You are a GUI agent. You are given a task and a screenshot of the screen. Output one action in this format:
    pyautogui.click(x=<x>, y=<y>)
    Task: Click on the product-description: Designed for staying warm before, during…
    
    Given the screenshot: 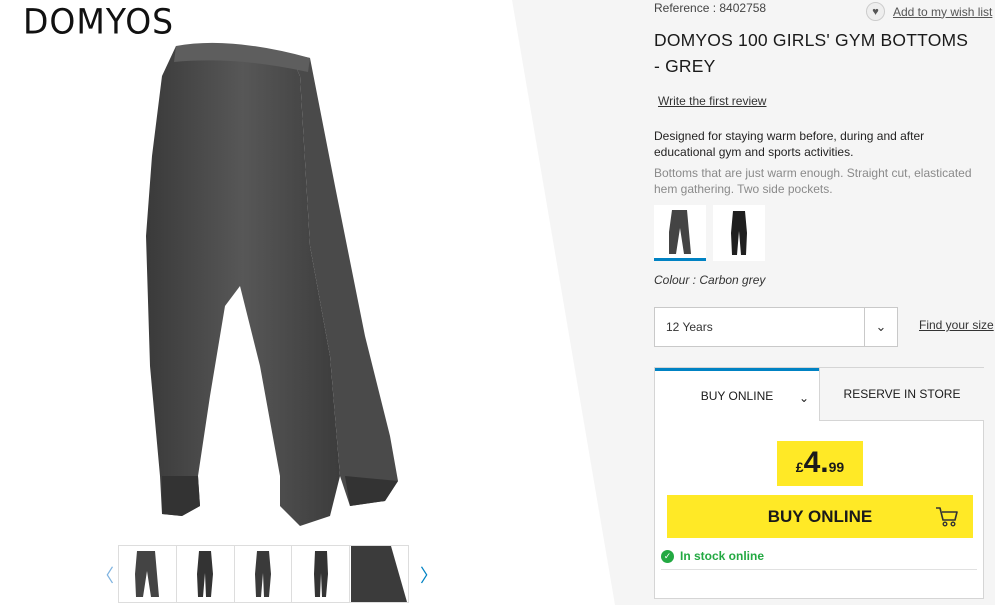 What is the action you would take?
    pyautogui.click(x=789, y=144)
    